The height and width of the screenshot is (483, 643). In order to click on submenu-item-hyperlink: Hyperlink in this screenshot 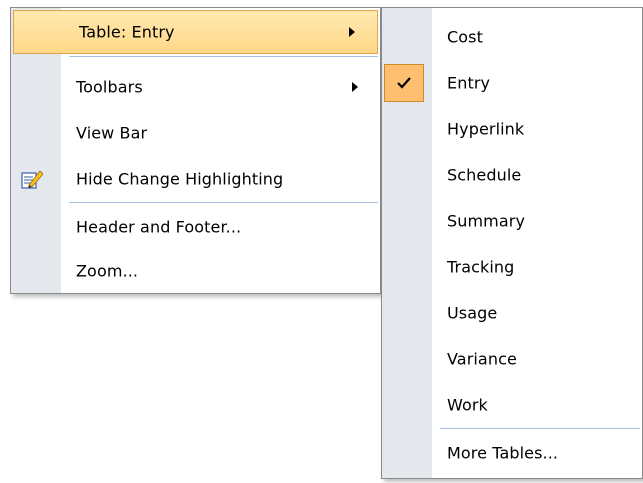, I will do `click(512, 129)`.